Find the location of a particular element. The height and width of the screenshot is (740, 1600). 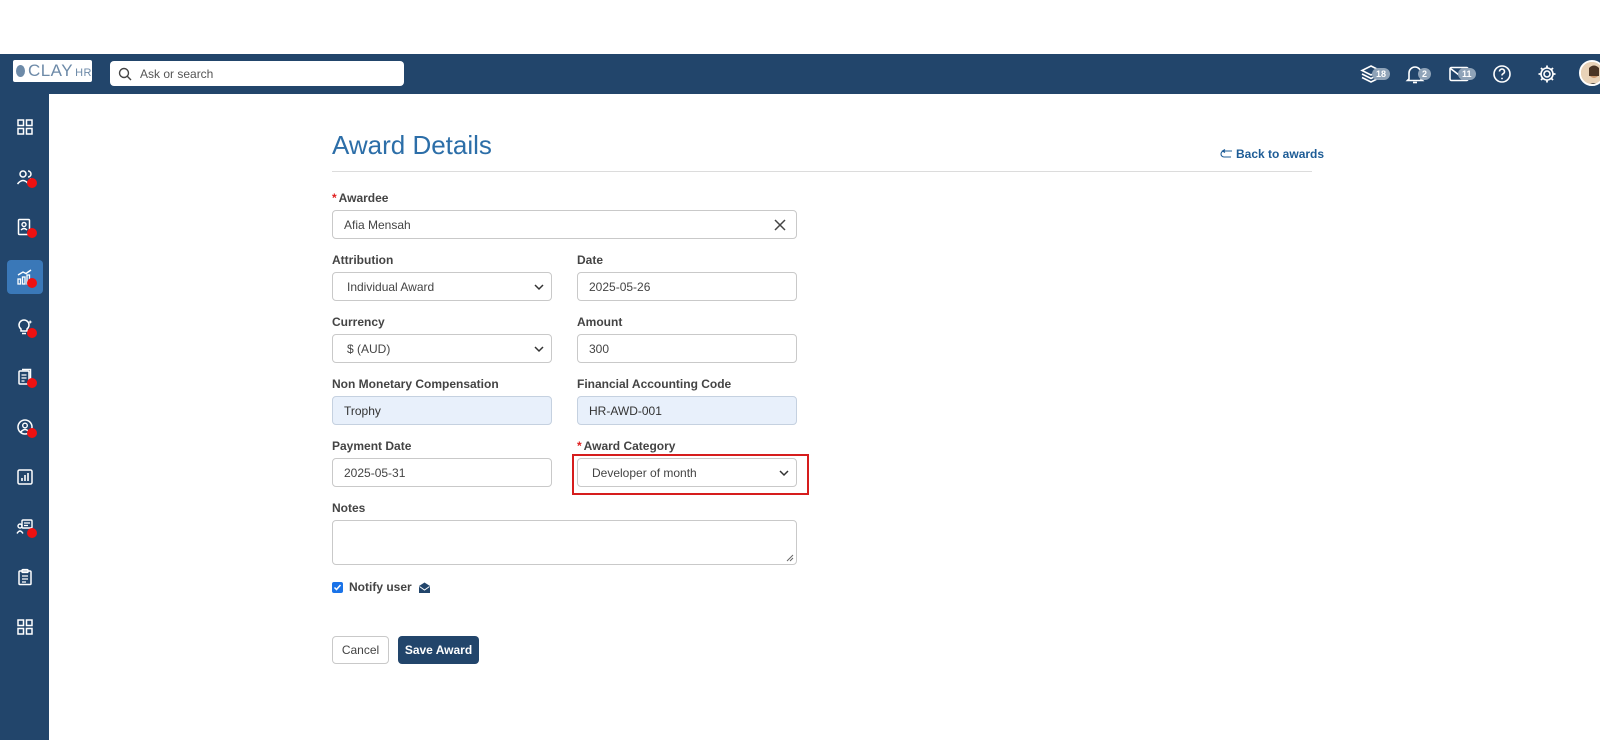

layers-badge: 18 is located at coordinates (1381, 74).